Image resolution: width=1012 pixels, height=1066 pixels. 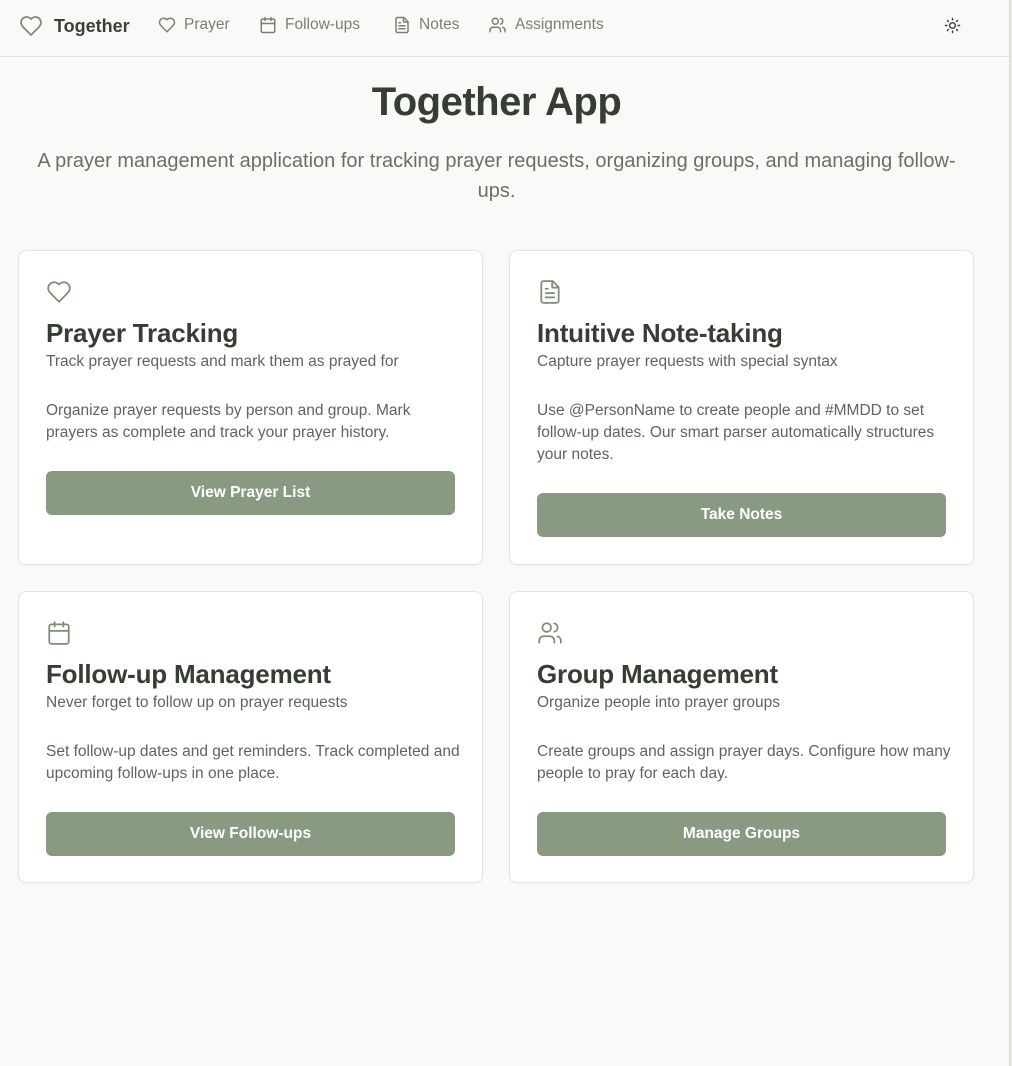 I want to click on view-prayer-list-button: View Prayer List, so click(x=250, y=493).